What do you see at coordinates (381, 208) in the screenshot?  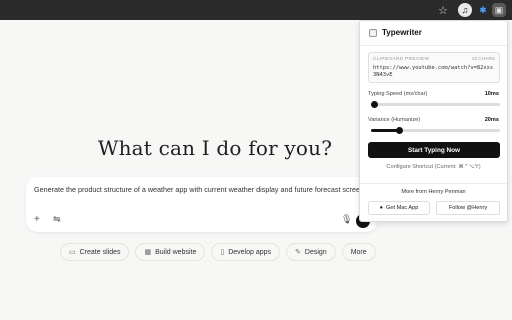 I see `apple-icon: ●` at bounding box center [381, 208].